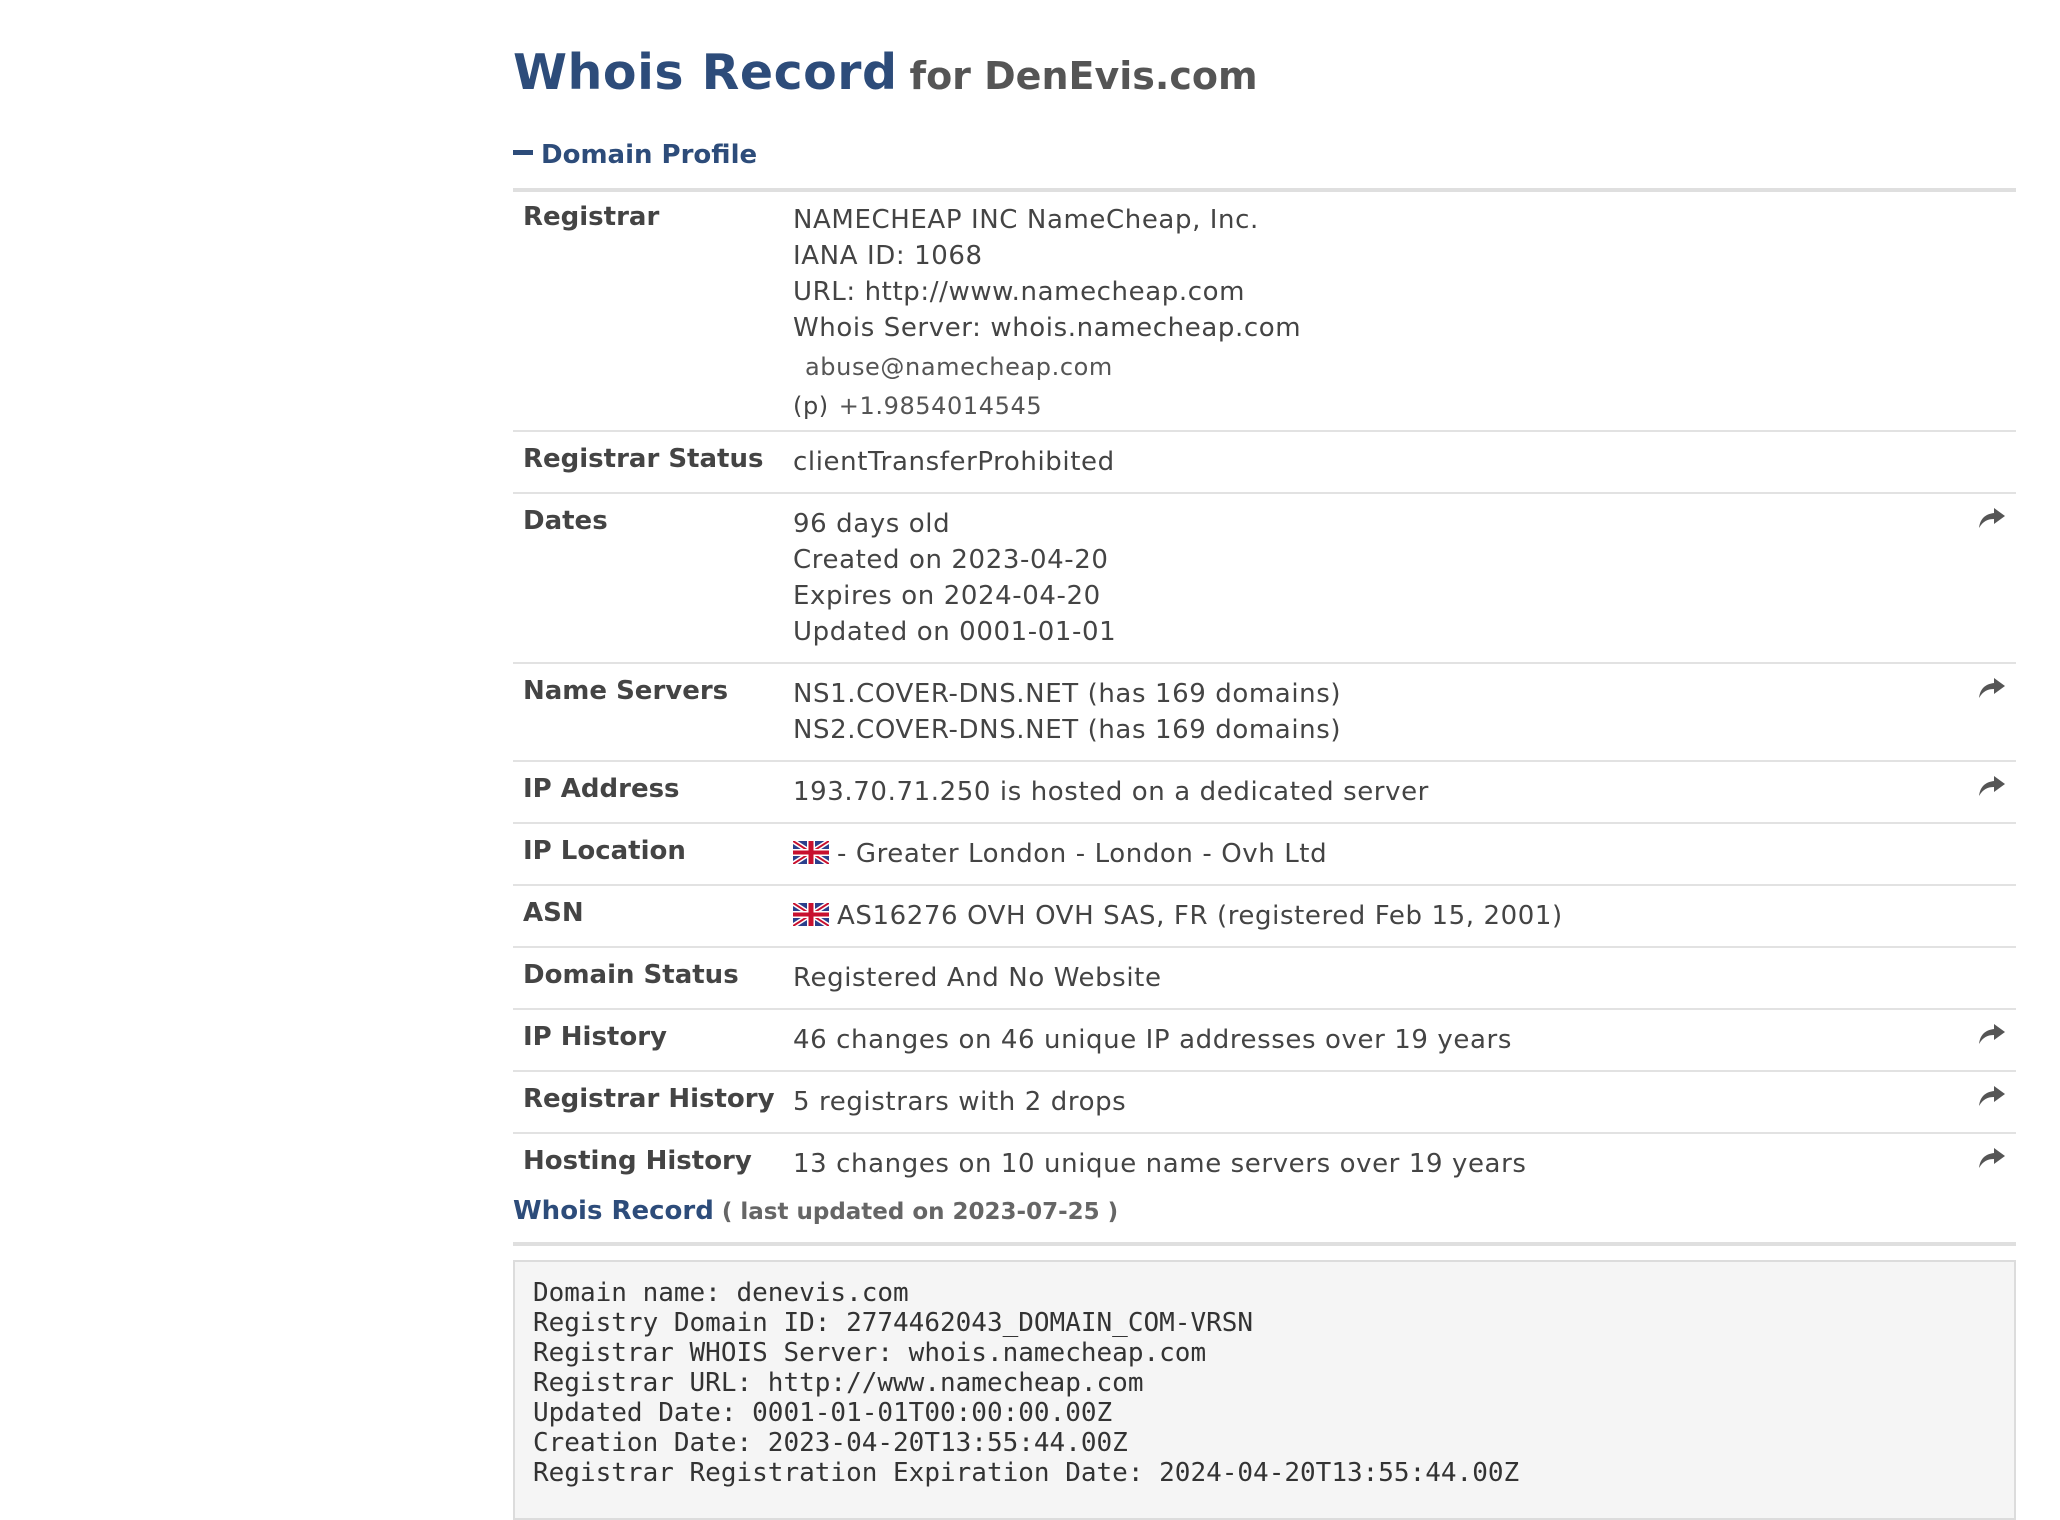 This screenshot has width=2060, height=1520. Describe the element at coordinates (653, 792) in the screenshot. I see `ip-address-label: IP Address` at that location.